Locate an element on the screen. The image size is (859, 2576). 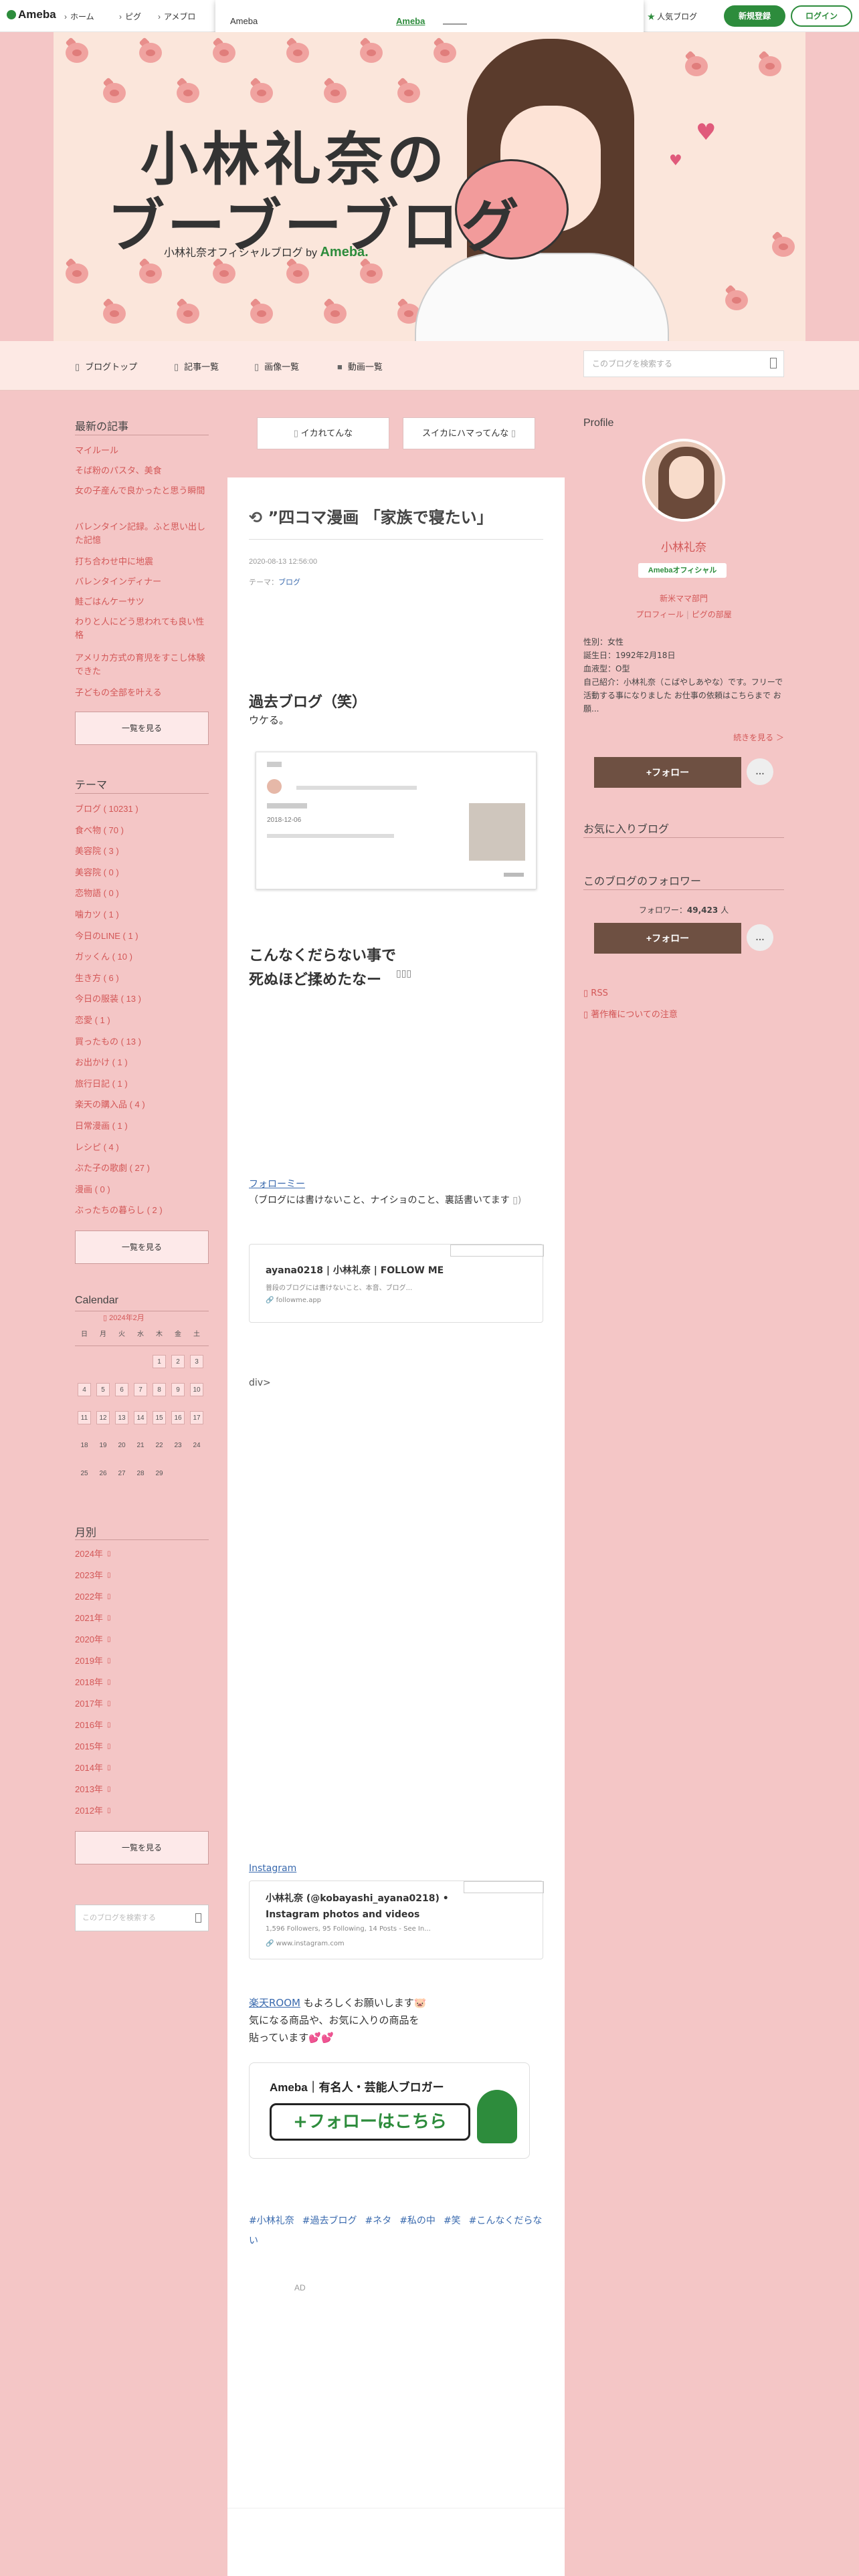
year-archive-link: 2018年 is located at coordinates (142, 1683).